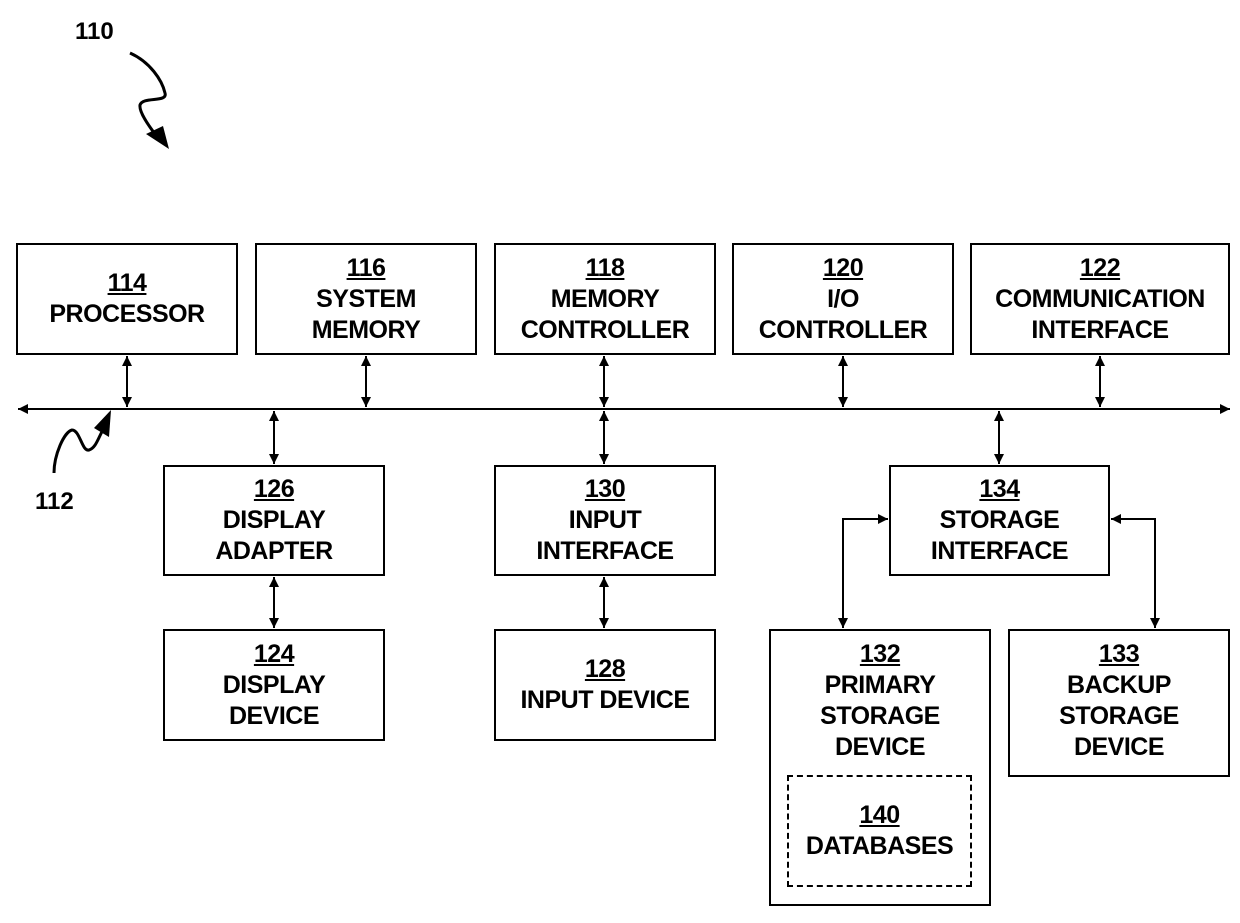 Image resolution: width=1240 pixels, height=923 pixels. I want to click on system-memory-ref: 116, so click(366, 267).